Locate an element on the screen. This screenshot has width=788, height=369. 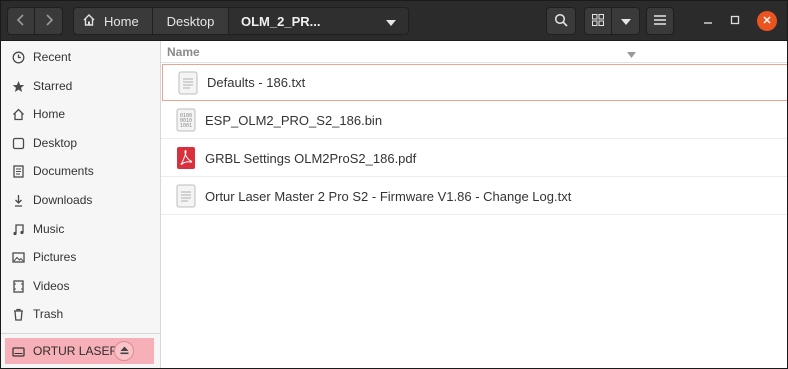
sidebar-item-label: Downloads is located at coordinates (63, 200).